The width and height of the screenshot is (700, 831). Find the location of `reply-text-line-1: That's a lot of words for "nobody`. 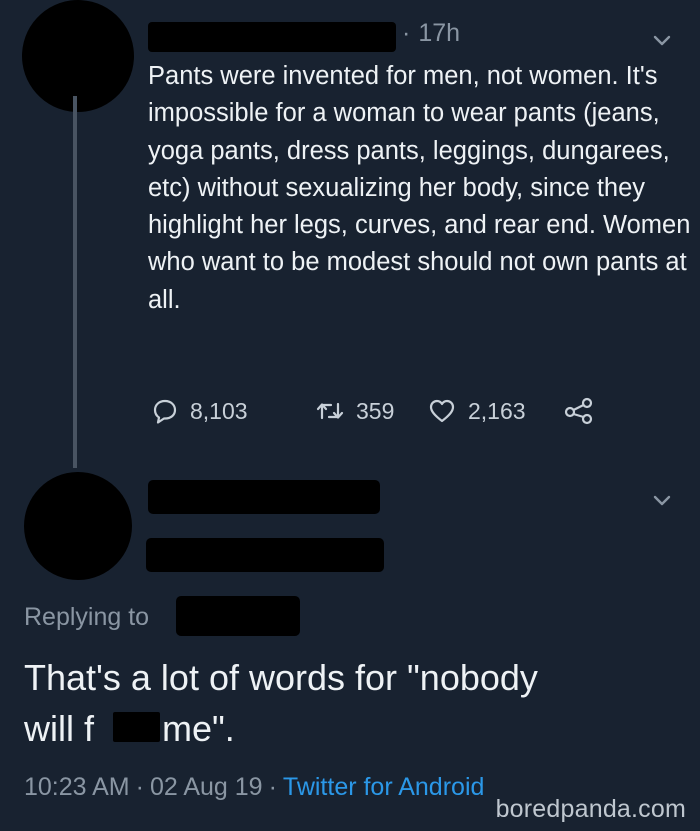

reply-text-line-1: That's a lot of words for "nobody is located at coordinates (281, 677).